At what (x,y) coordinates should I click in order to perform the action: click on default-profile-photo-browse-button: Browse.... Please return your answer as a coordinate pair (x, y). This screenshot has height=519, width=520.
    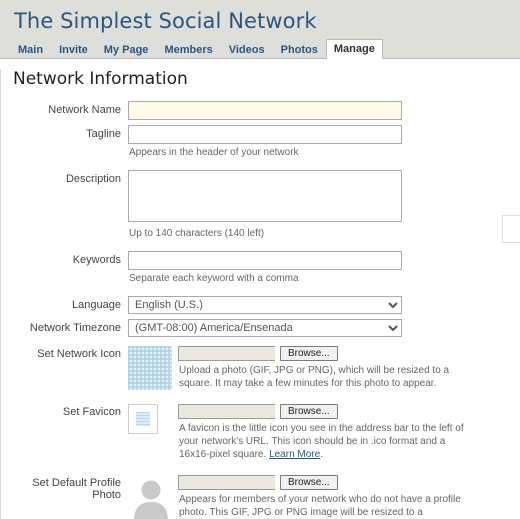
    Looking at the image, I should click on (309, 482).